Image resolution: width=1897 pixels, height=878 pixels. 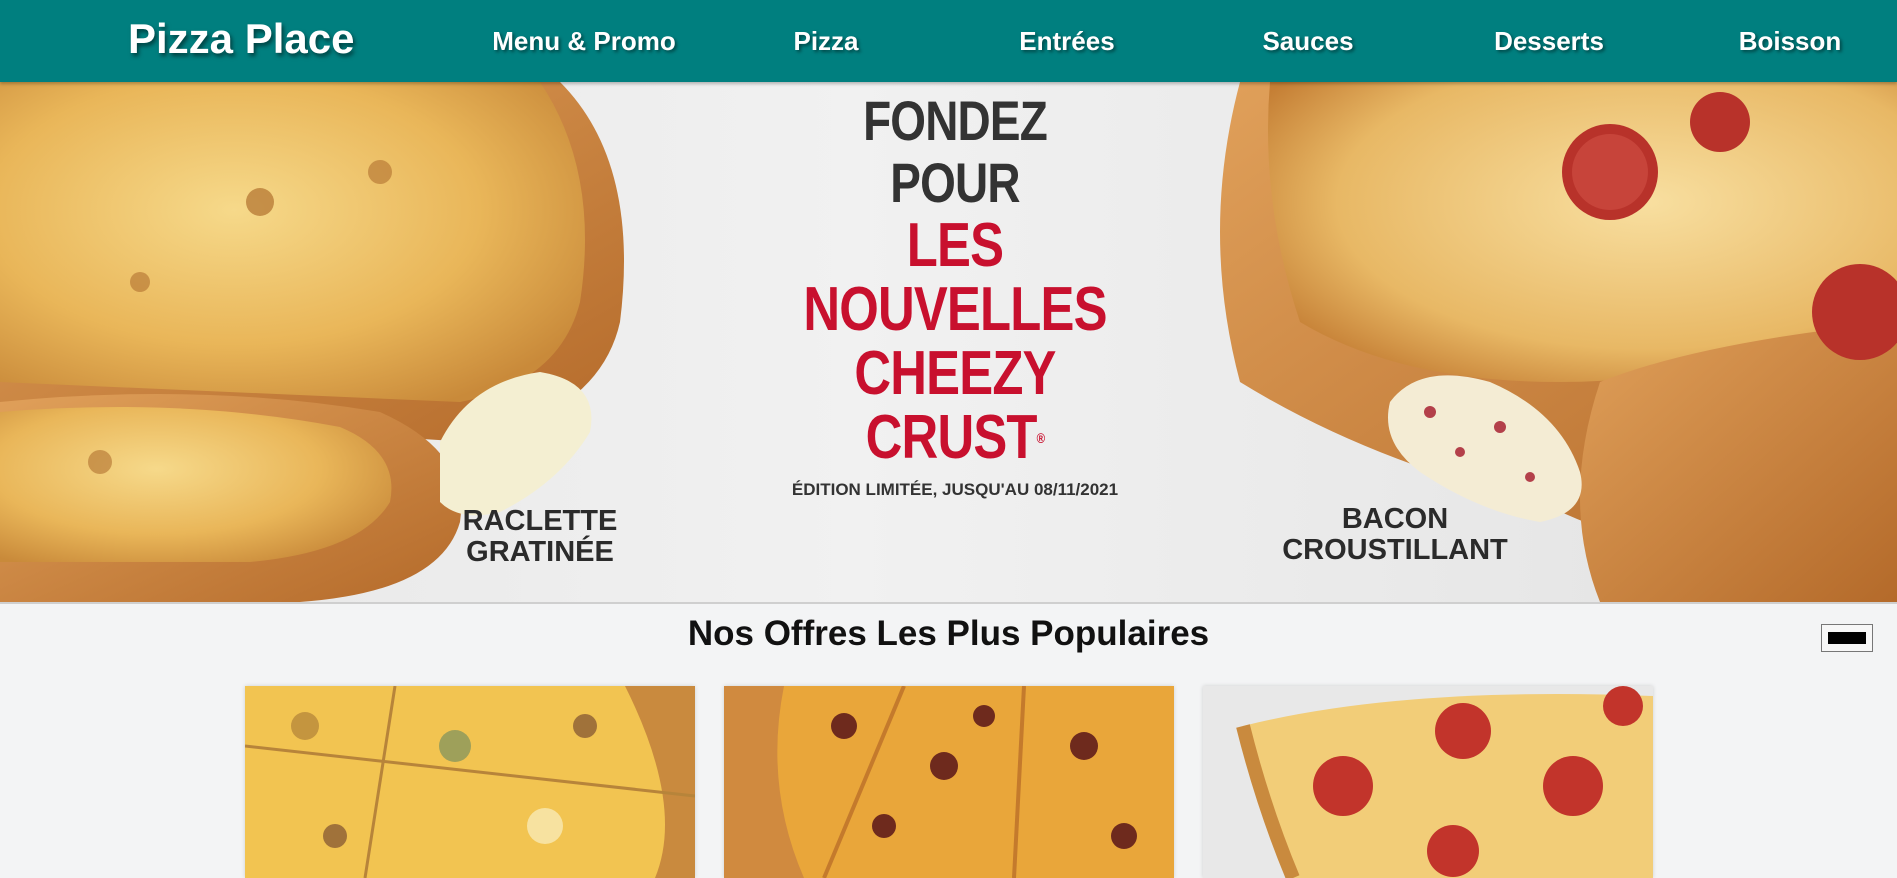 I want to click on four-cheese-pizza-image, so click(x=470, y=782).